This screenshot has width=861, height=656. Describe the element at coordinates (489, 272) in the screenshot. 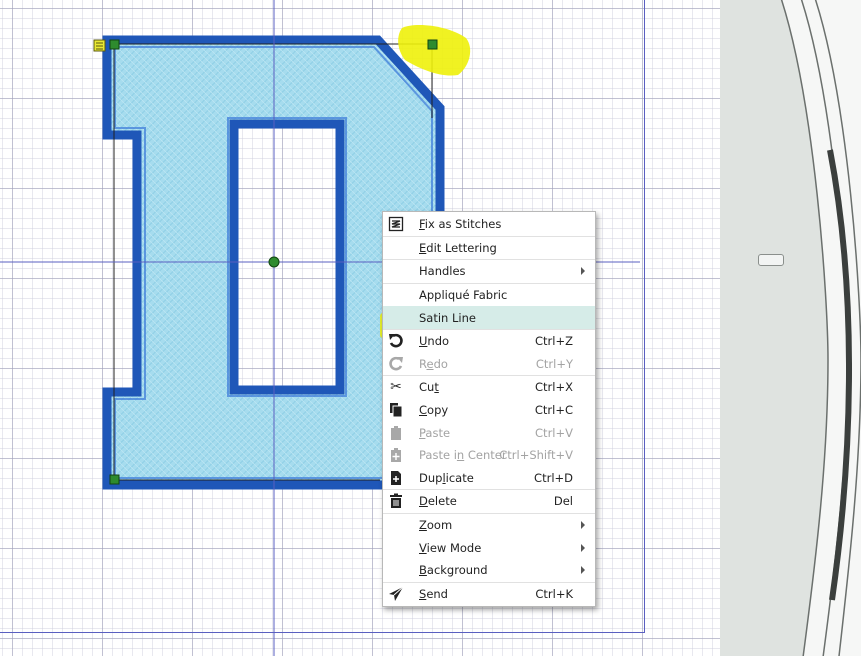

I see `menu-item-handles: Handles` at that location.